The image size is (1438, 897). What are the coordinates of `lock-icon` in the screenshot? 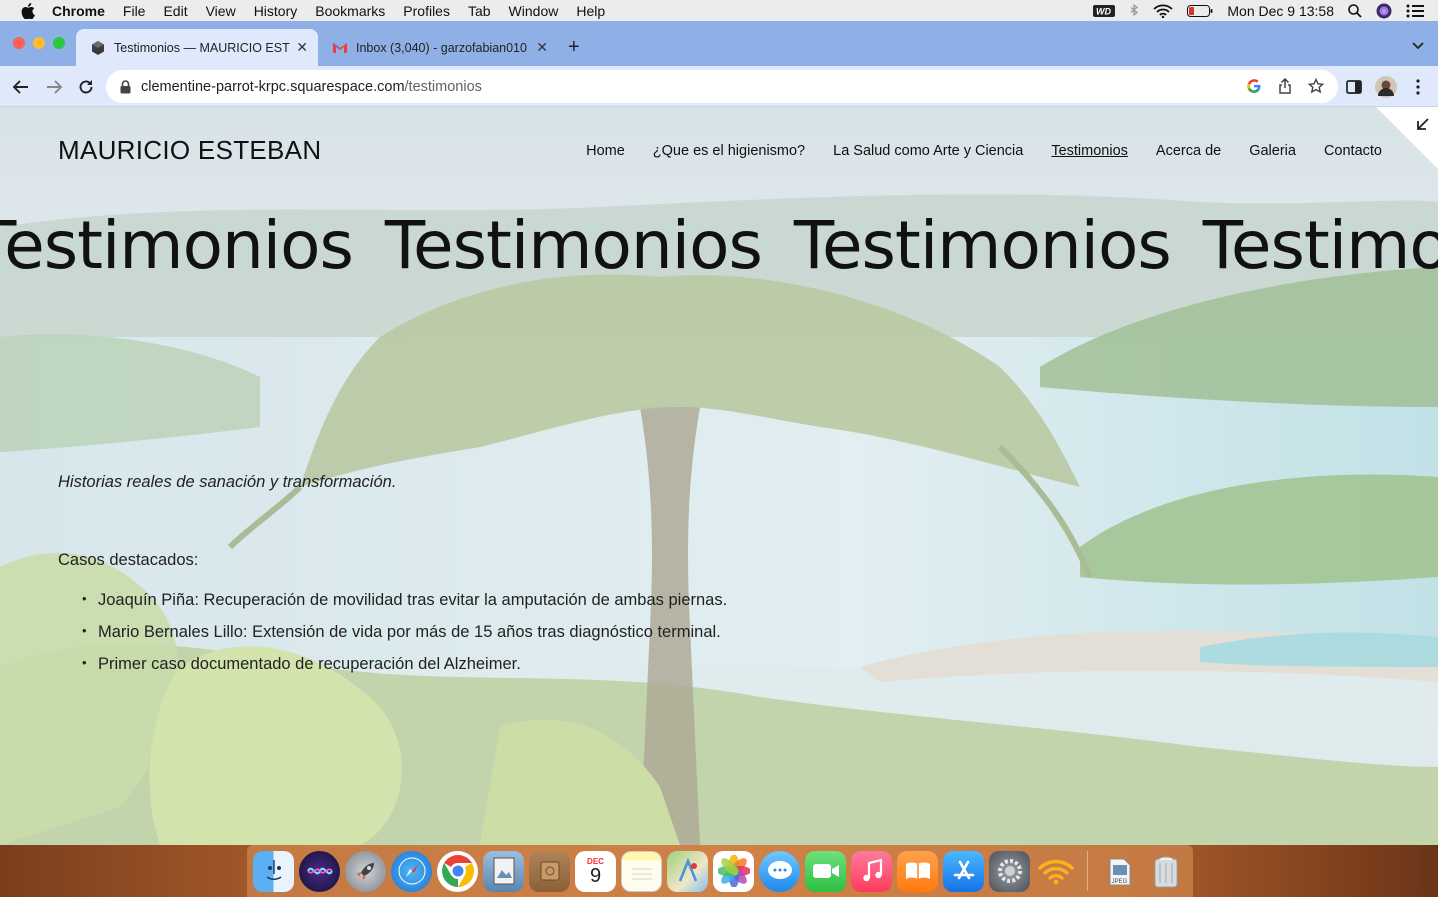 It's located at (125, 86).